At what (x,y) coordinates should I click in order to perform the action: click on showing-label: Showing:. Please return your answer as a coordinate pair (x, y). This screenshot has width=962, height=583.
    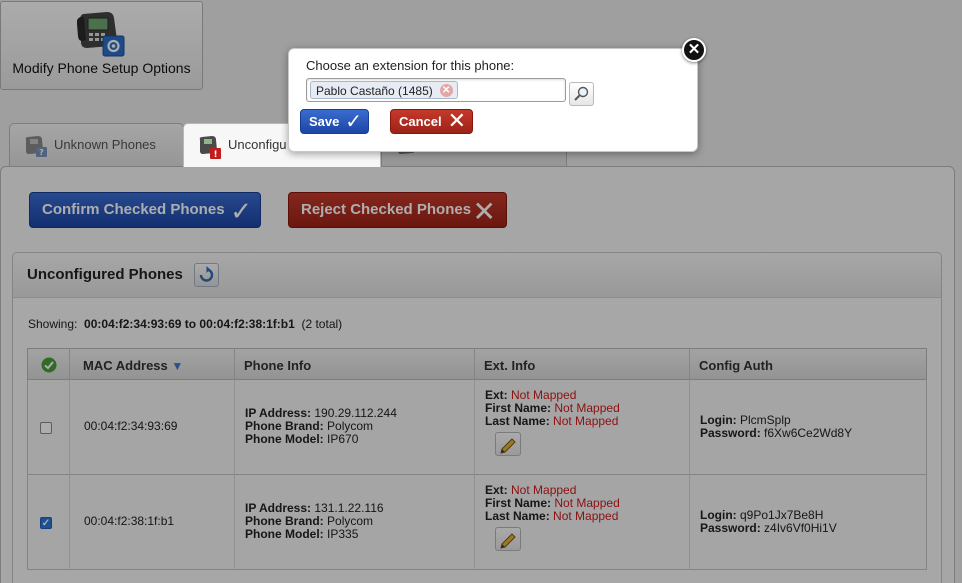
    Looking at the image, I should click on (53, 324).